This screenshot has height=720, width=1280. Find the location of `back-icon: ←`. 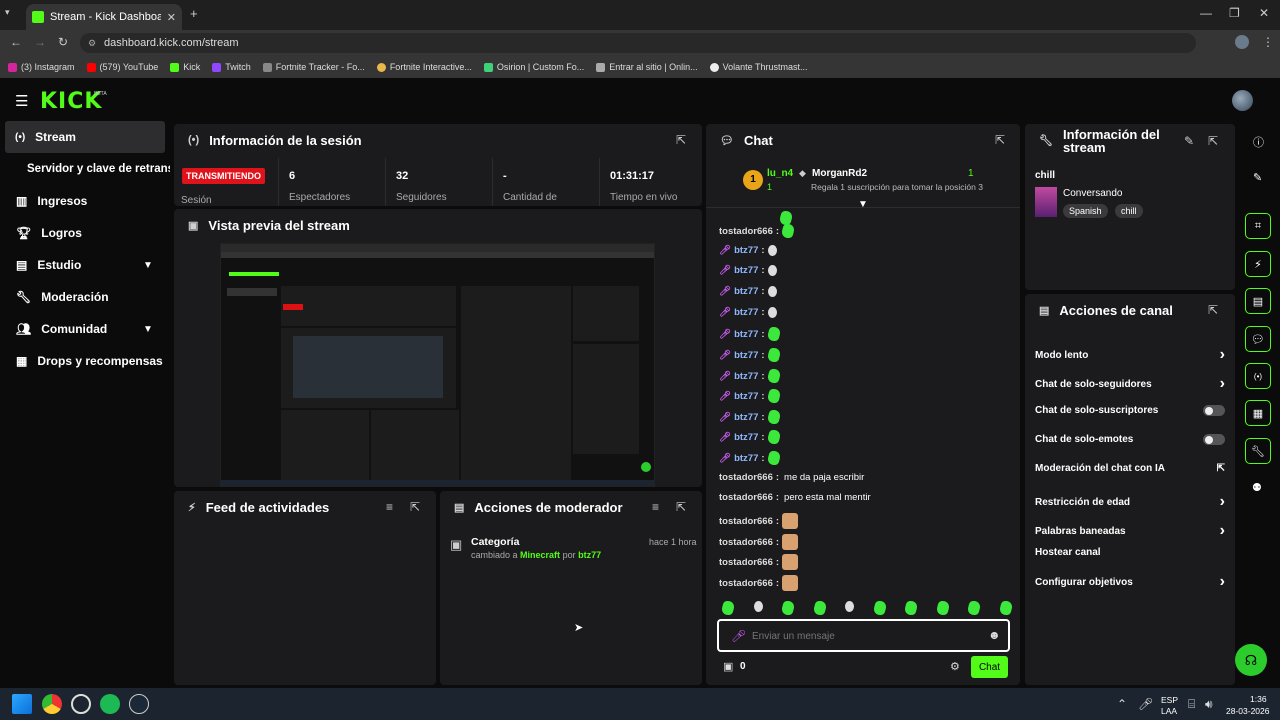

back-icon: ← is located at coordinates (16, 42).